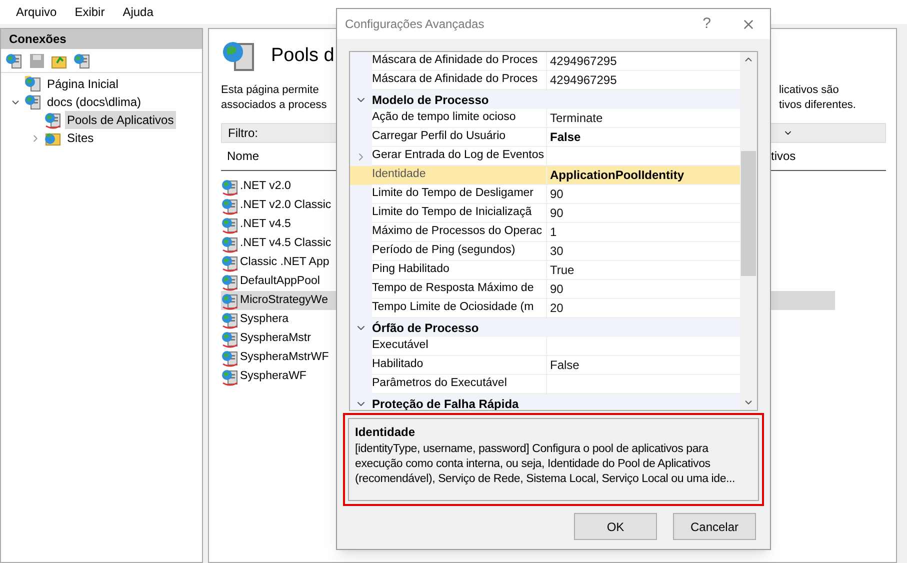 This screenshot has height=563, width=907. What do you see at coordinates (398, 364) in the screenshot?
I see `property-name: Habilitado` at bounding box center [398, 364].